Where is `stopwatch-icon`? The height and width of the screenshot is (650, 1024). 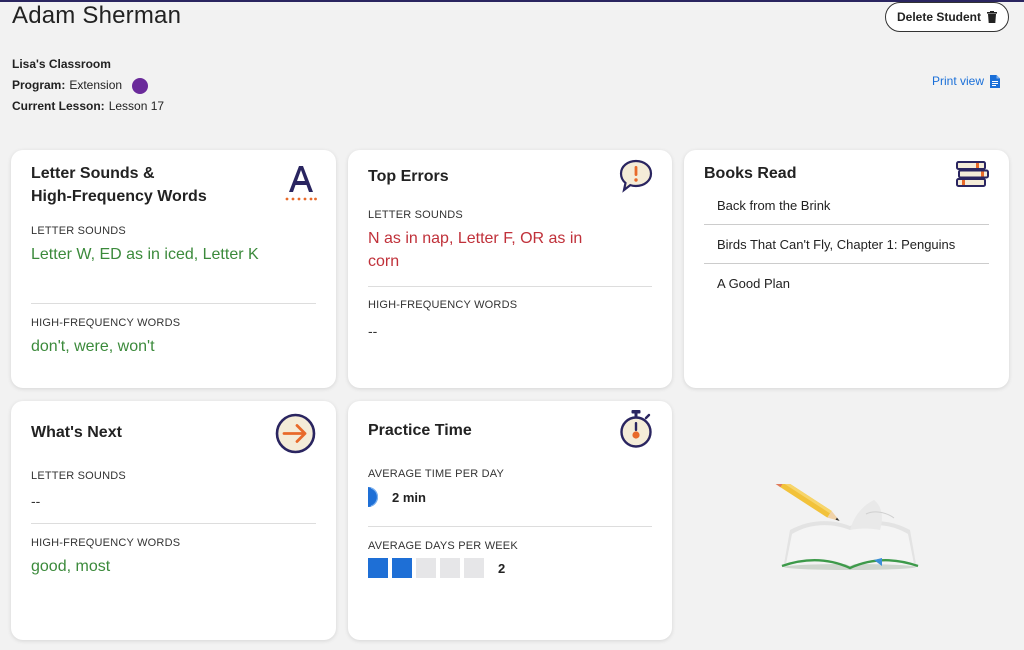 stopwatch-icon is located at coordinates (636, 429).